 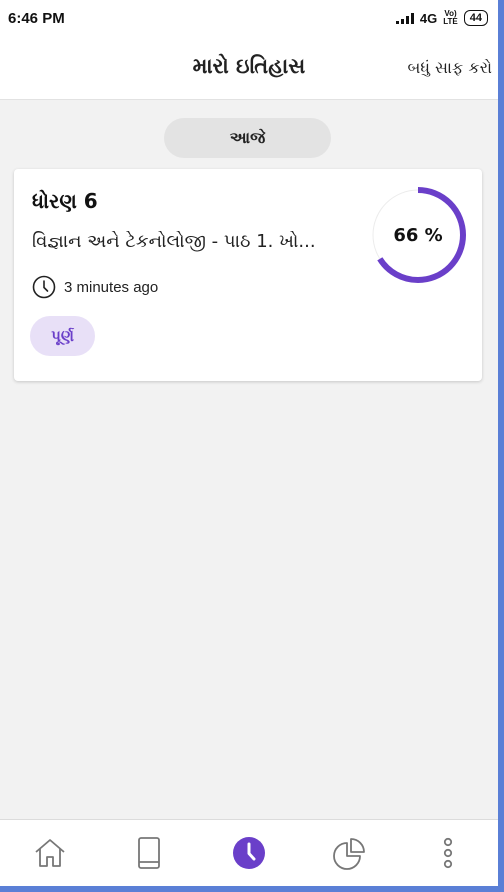 I want to click on section-header-today: આજે, so click(x=247, y=138).